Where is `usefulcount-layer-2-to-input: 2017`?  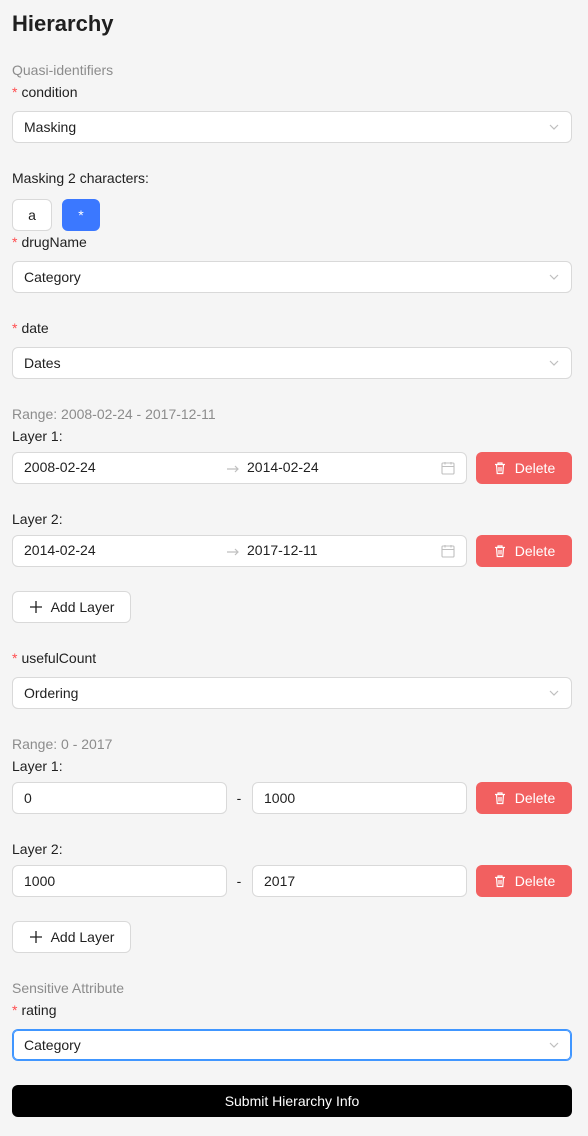
usefulcount-layer-2-to-input: 2017 is located at coordinates (359, 881).